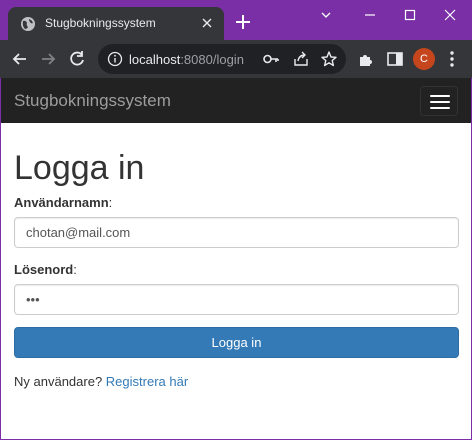 Image resolution: width=472 pixels, height=440 pixels. I want to click on address-bar: localhost:8080/login, so click(222, 59).